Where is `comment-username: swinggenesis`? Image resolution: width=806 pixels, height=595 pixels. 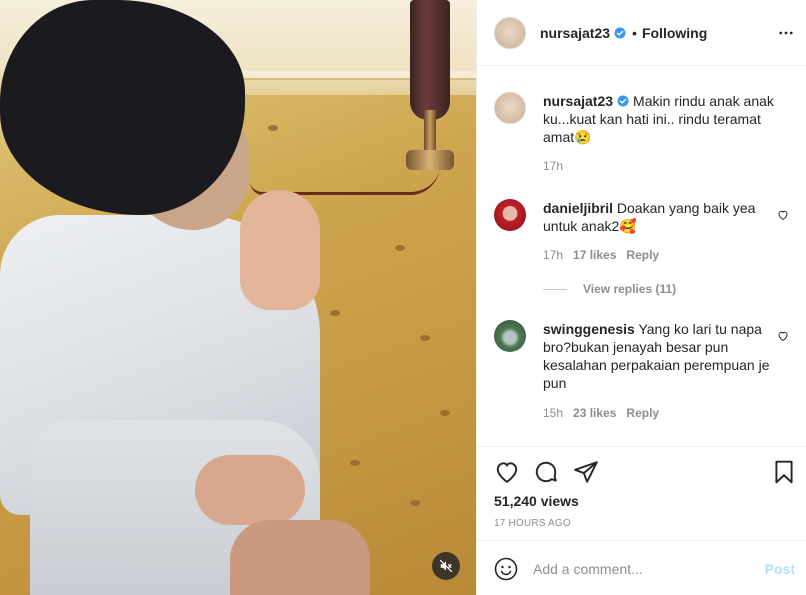
comment-username: swinggenesis is located at coordinates (589, 329).